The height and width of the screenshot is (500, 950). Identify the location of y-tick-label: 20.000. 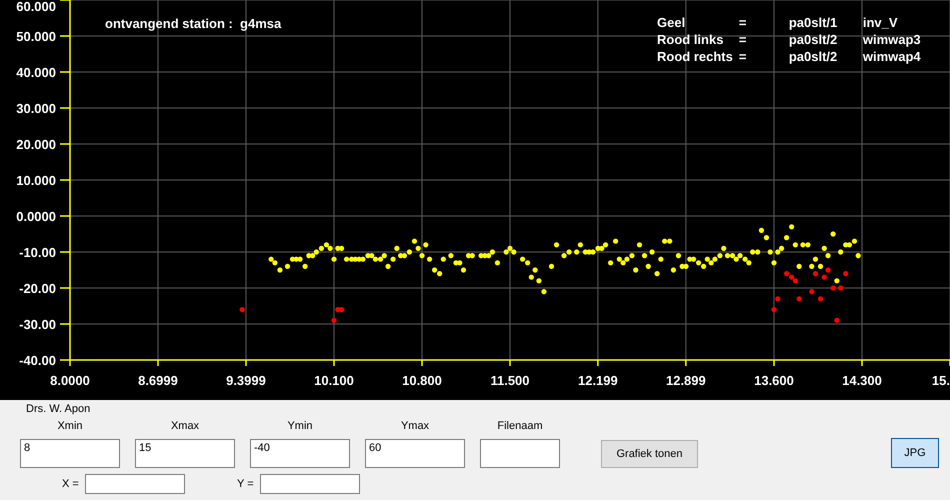
(36, 144).